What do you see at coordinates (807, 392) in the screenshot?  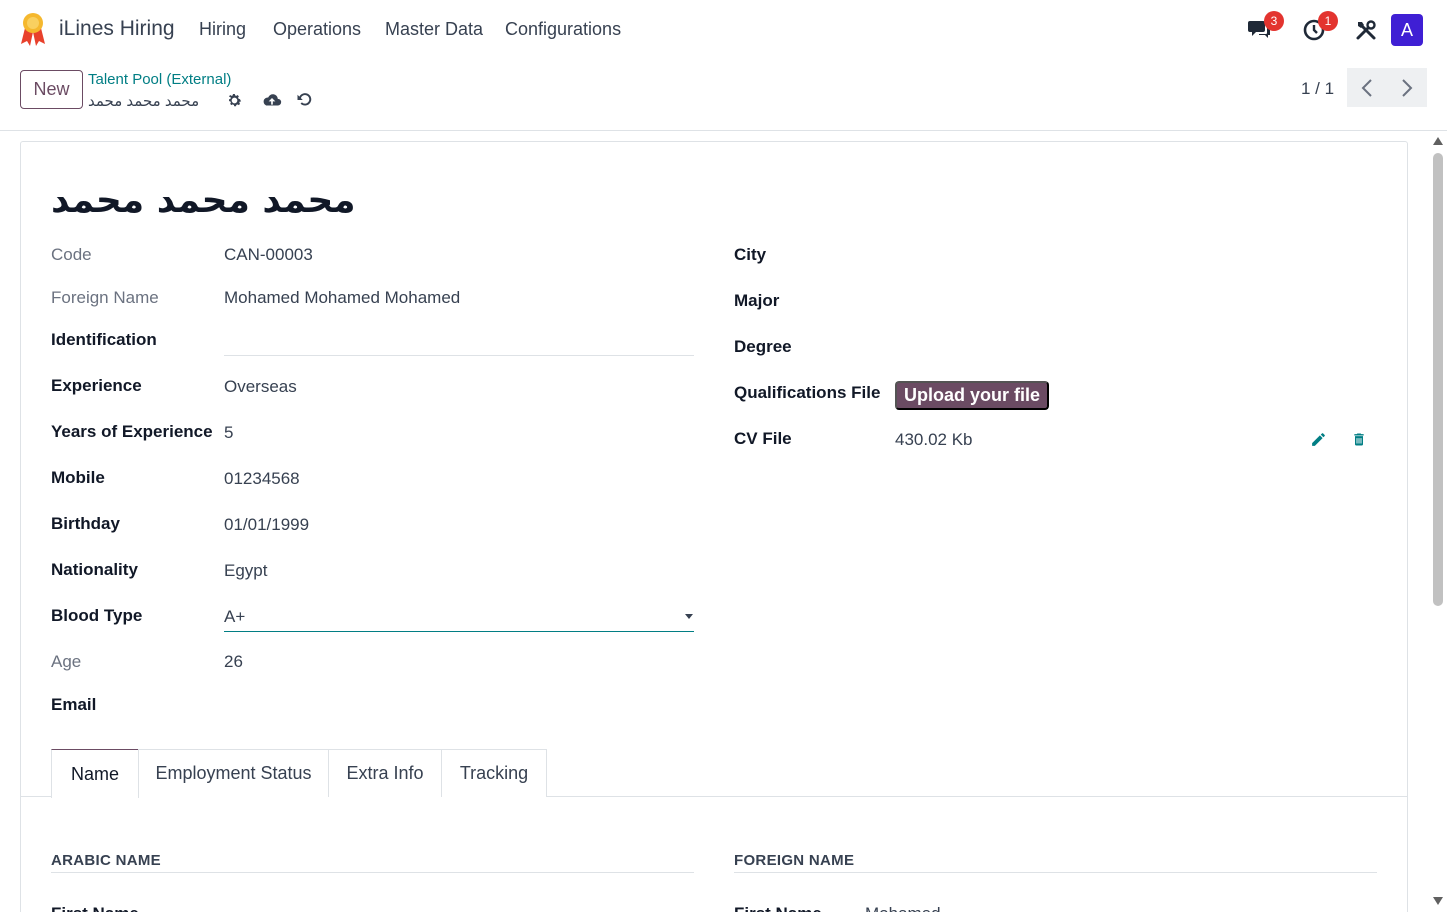 I see `label-qualifications-file: Qualifications File` at bounding box center [807, 392].